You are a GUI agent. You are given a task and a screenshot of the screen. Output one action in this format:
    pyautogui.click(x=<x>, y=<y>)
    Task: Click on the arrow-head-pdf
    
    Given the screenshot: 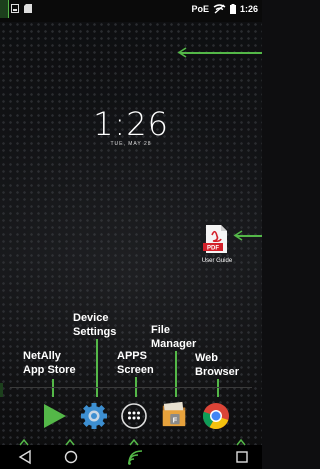 What is the action you would take?
    pyautogui.click(x=238, y=235)
    